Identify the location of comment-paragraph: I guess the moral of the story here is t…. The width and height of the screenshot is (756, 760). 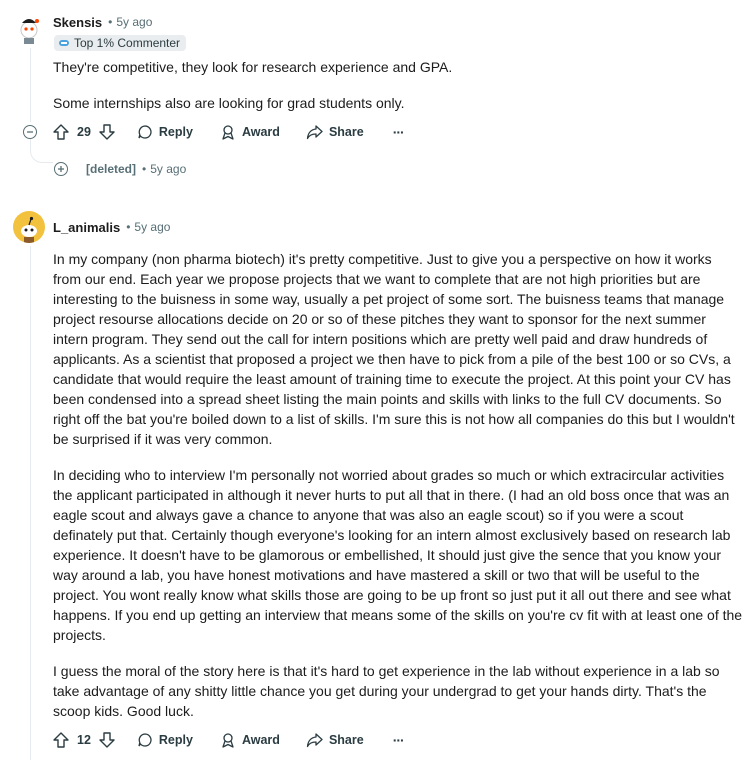
(386, 691).